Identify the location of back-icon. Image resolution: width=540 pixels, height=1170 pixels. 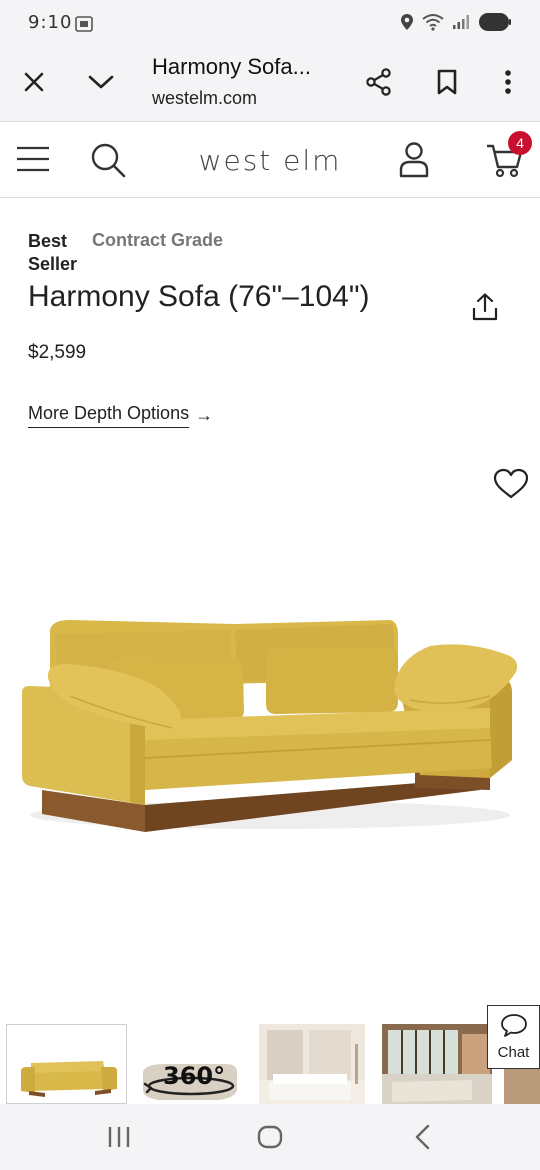
(422, 1137).